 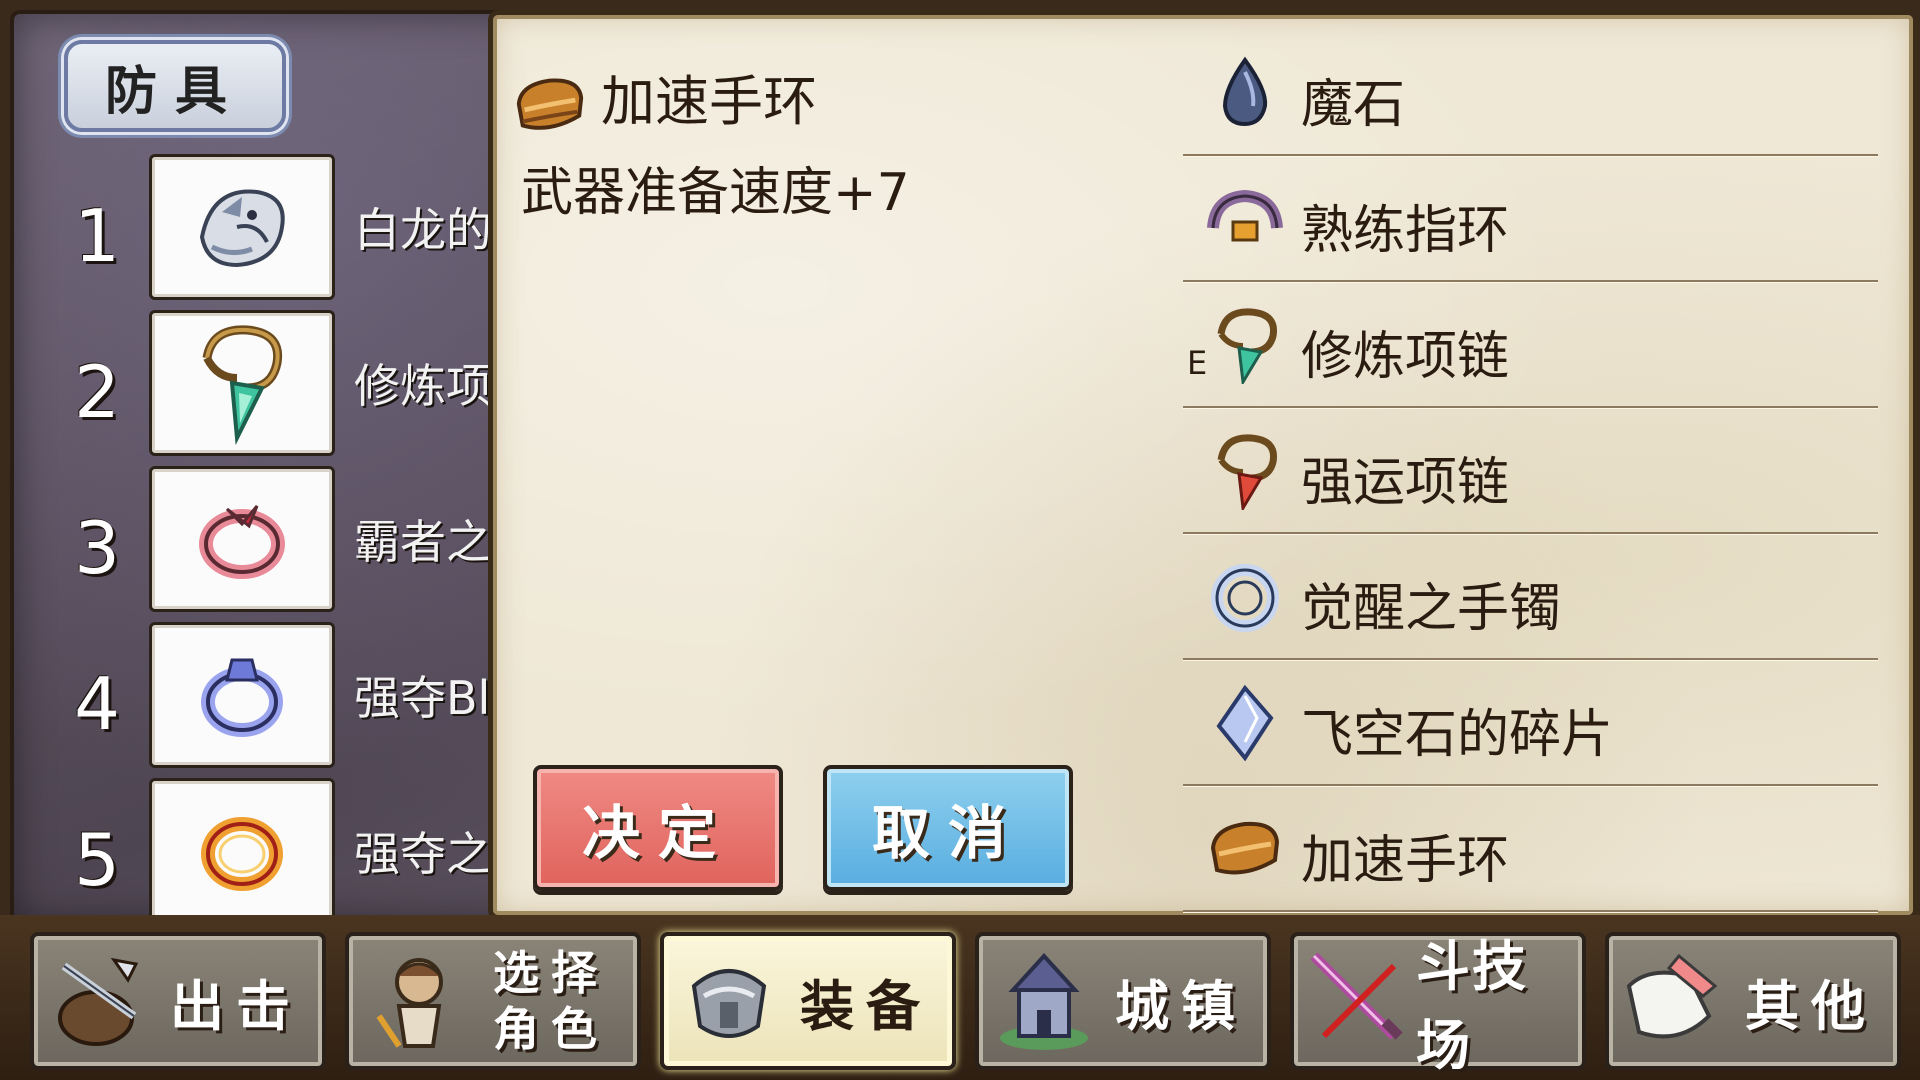 I want to click on nav-label: 其他, so click(x=1811, y=1006).